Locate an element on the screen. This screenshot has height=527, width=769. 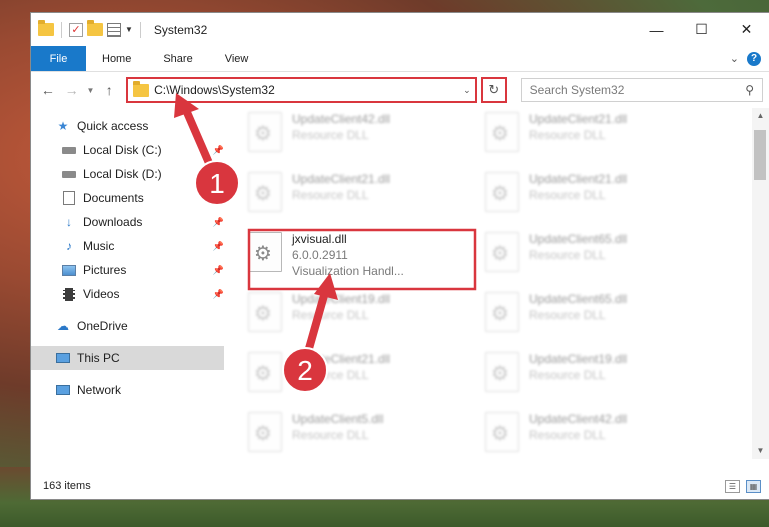
sidebar-item-documents: Documents is located at coordinates (127, 198).